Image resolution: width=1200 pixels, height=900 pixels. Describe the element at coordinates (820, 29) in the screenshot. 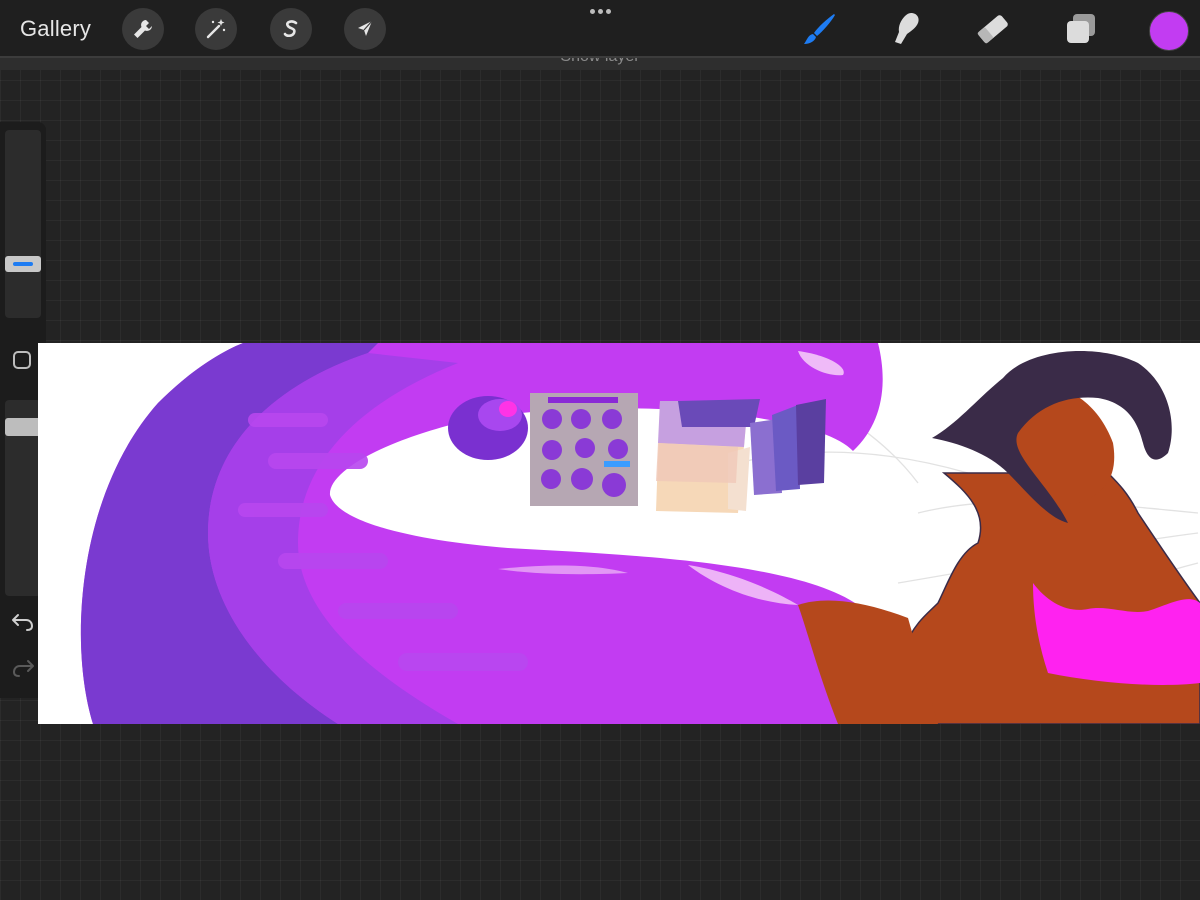

I see `brush-icon` at that location.